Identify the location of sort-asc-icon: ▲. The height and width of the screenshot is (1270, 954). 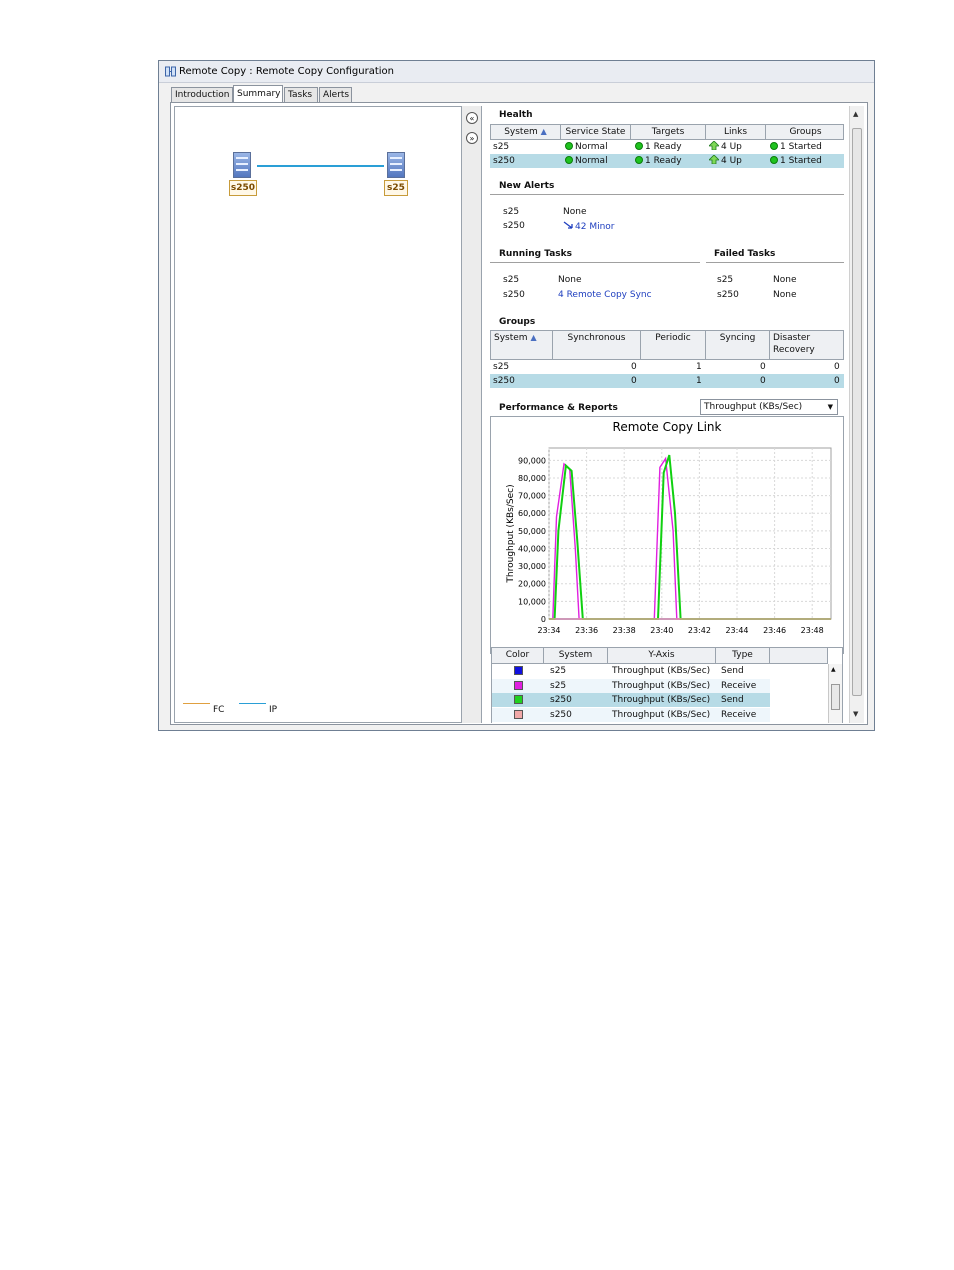
(543, 131).